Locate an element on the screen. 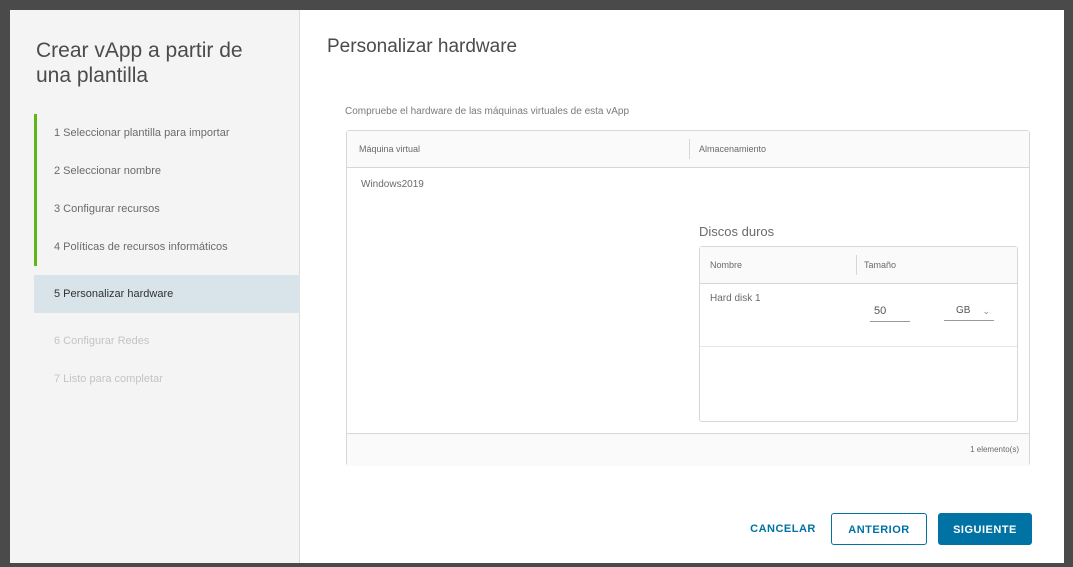 Image resolution: width=1073 pixels, height=567 pixels. disk-size-input is located at coordinates (890, 311).